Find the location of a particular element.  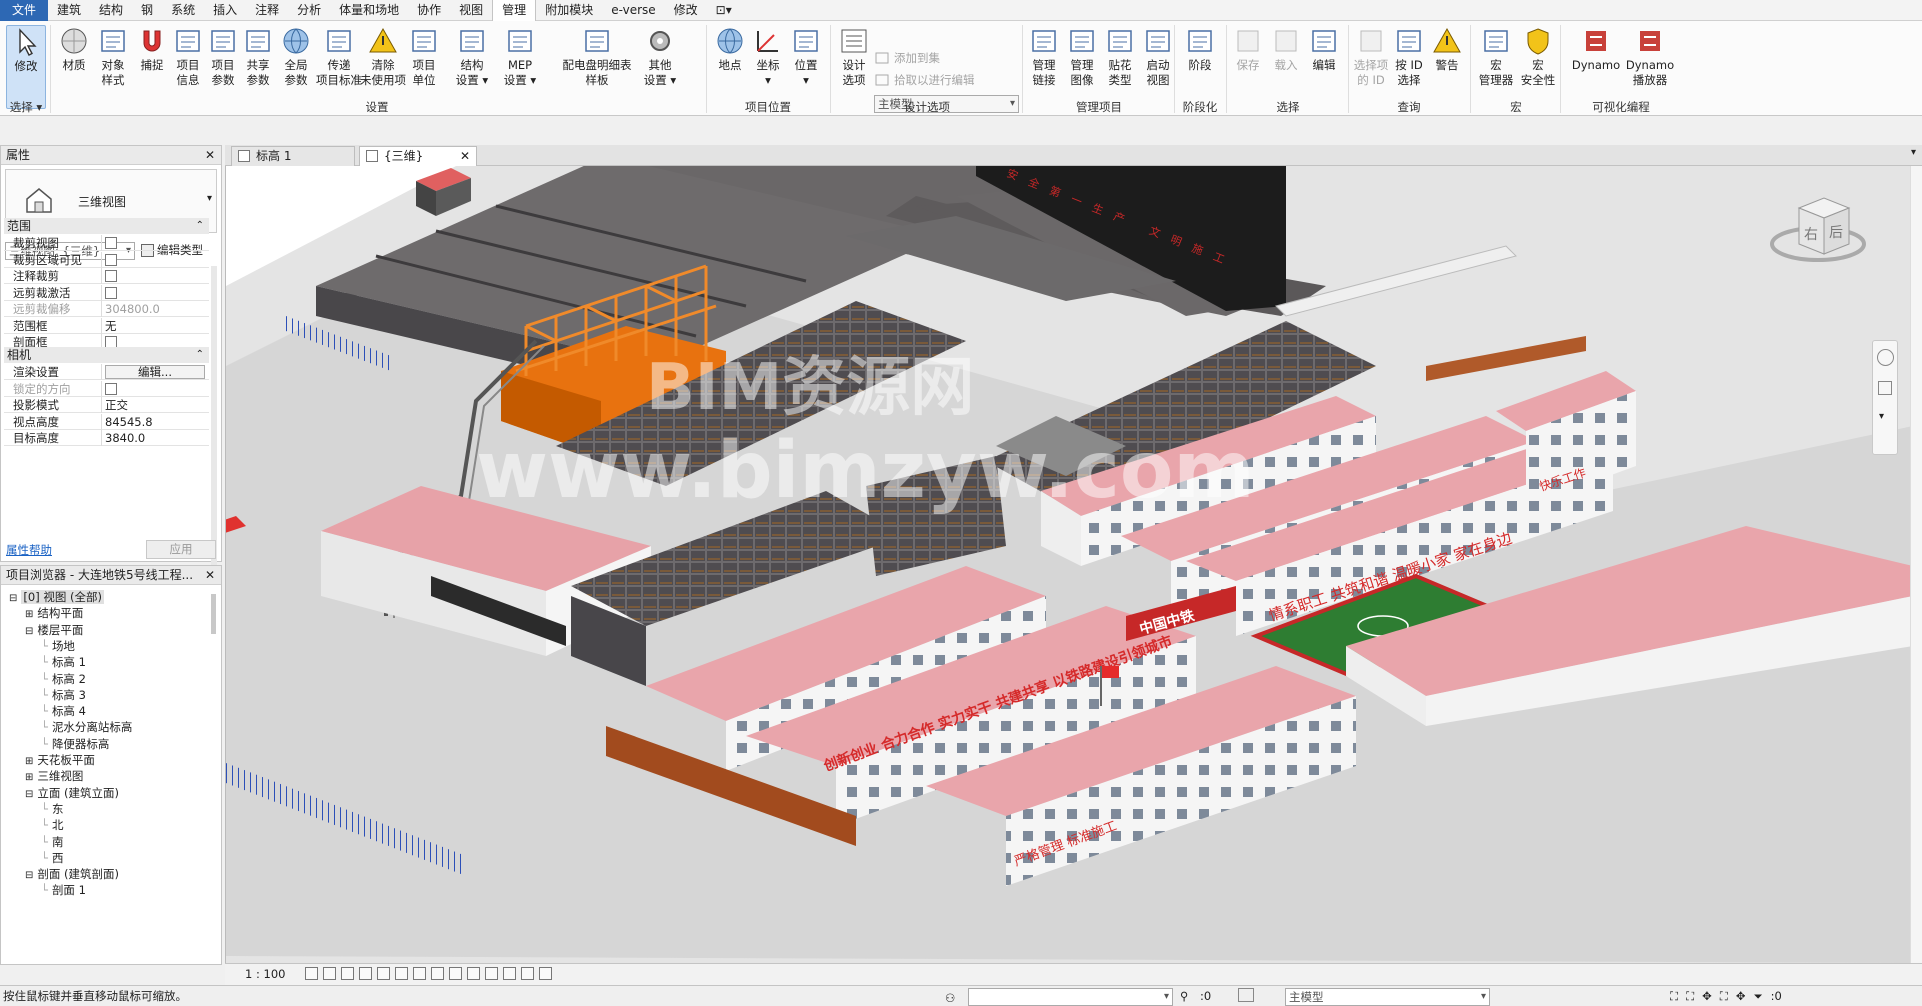

drag-toggle-icon: ✥ is located at coordinates (1741, 996).